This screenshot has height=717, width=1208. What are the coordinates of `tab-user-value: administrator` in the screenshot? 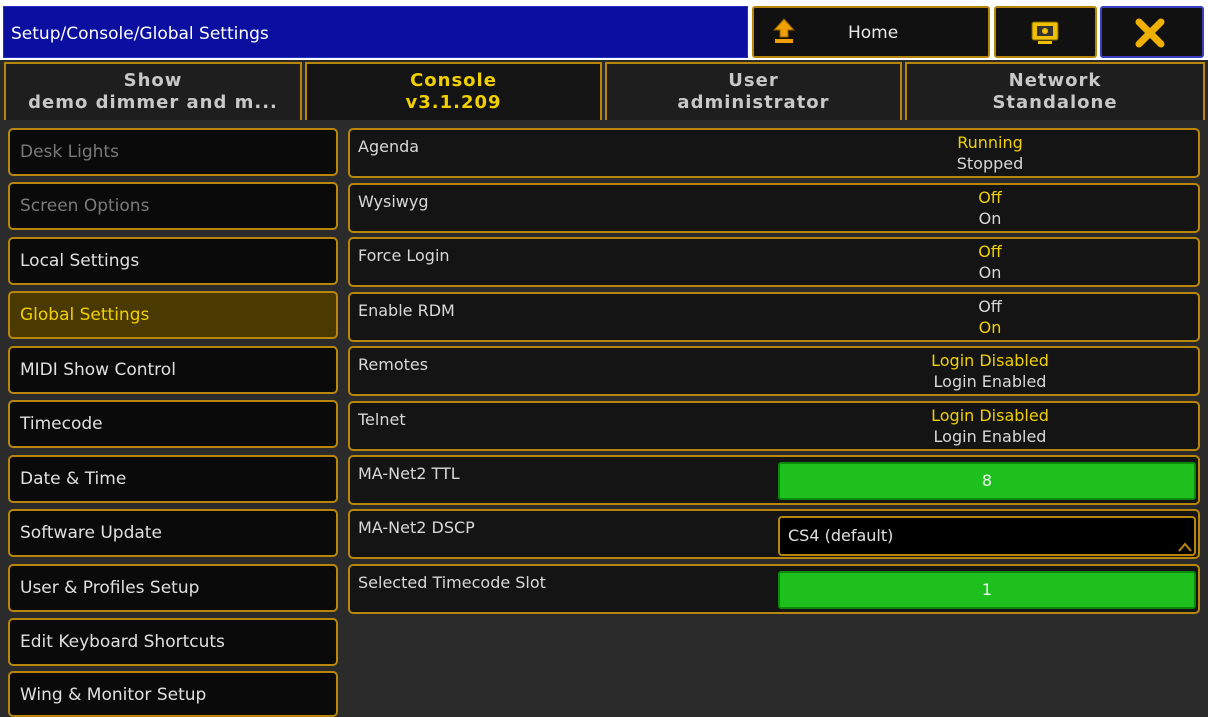 It's located at (753, 102).